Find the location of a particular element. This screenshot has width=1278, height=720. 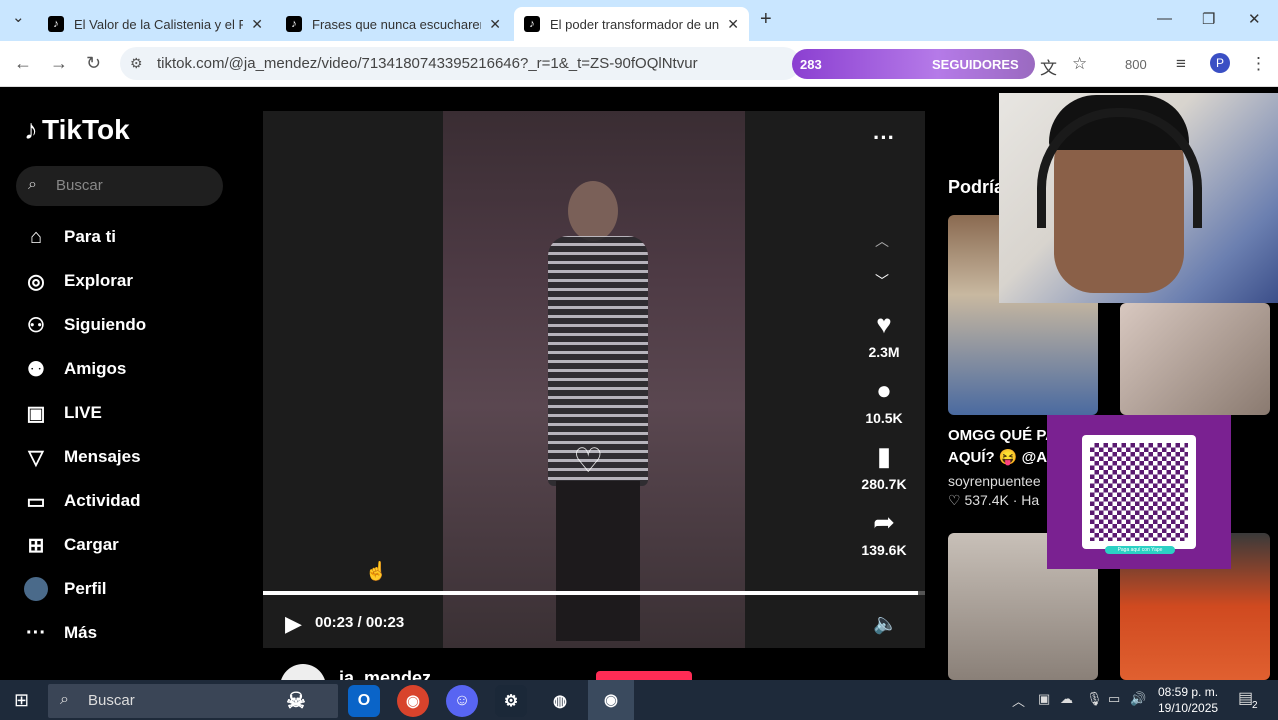

share-icon: ➦ is located at coordinates (884, 522).